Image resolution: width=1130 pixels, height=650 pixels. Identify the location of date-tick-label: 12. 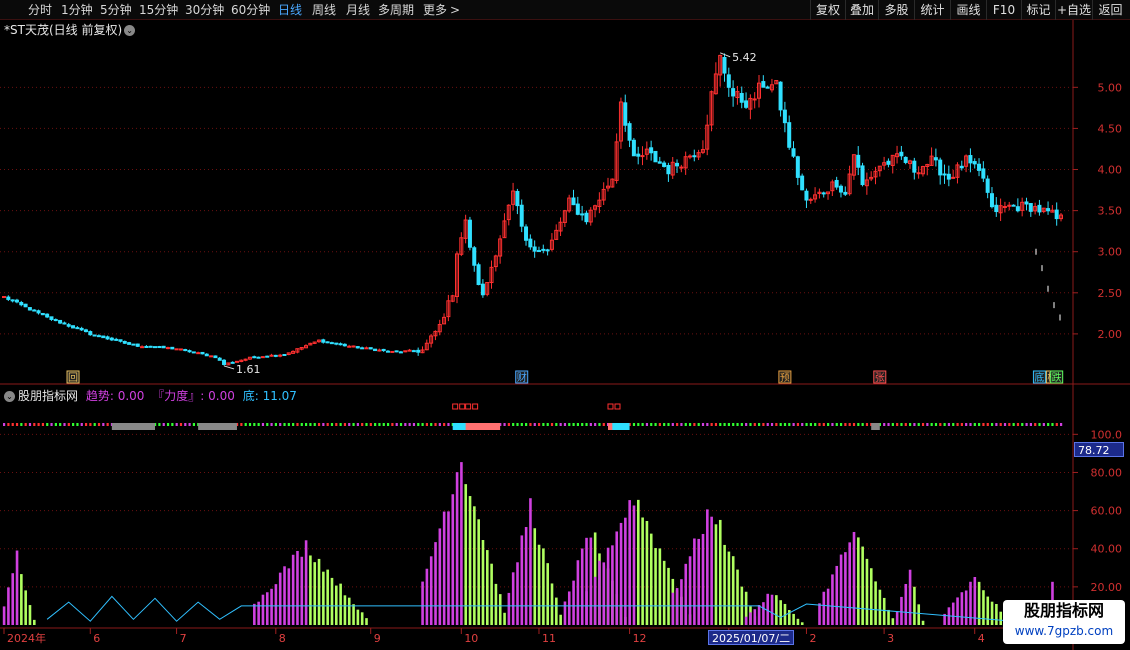
(640, 638).